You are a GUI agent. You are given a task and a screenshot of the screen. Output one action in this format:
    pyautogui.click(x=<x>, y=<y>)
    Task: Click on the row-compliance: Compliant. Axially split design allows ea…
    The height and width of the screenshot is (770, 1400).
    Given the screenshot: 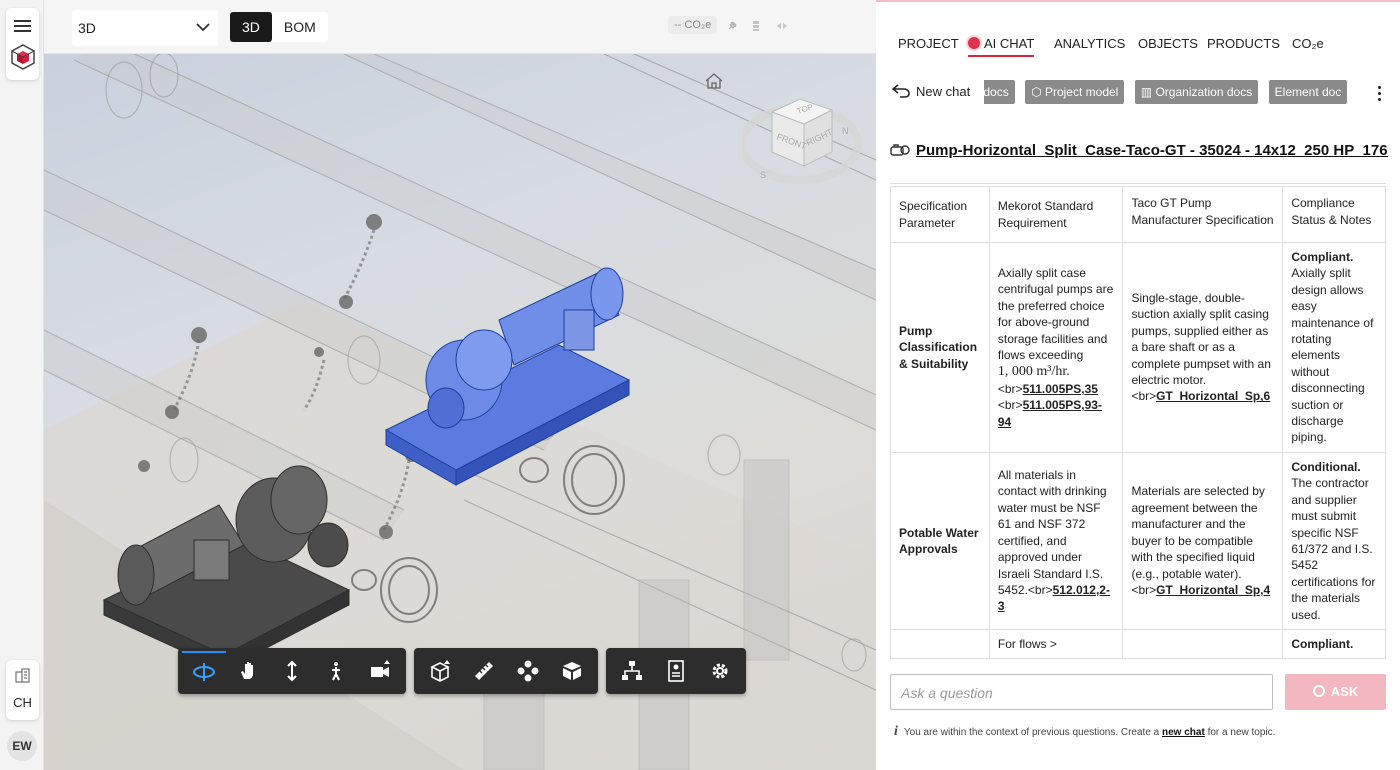 What is the action you would take?
    pyautogui.click(x=1334, y=347)
    